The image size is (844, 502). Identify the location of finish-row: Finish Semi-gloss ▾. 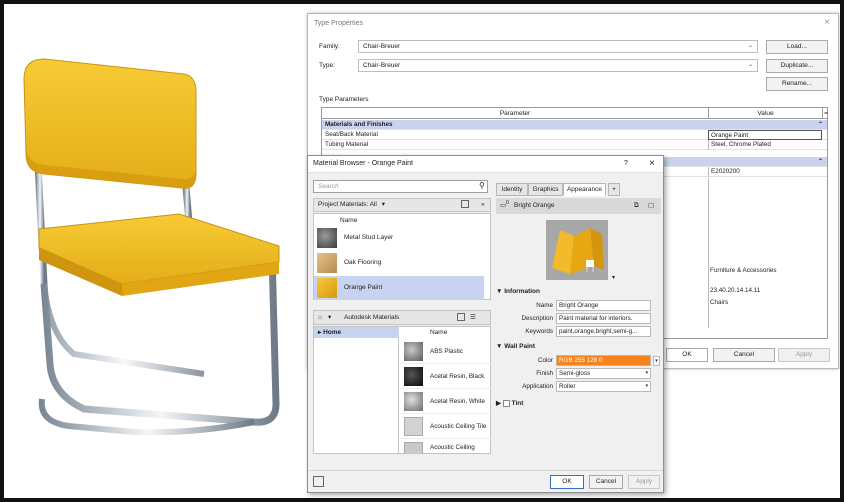
(578, 374).